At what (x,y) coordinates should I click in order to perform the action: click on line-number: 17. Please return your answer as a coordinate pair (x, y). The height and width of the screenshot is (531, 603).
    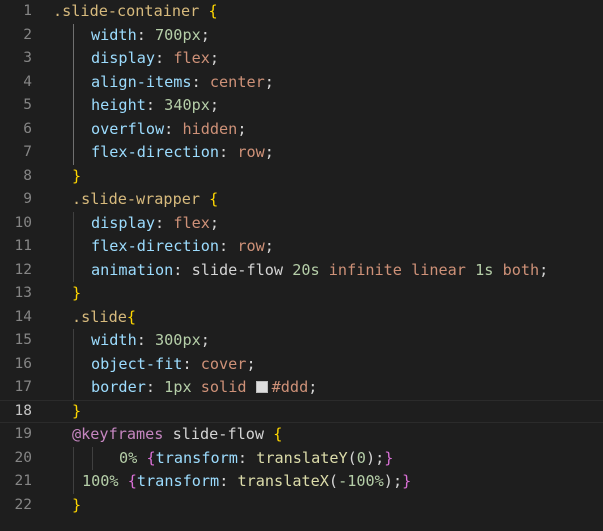
    Looking at the image, I should click on (23, 387).